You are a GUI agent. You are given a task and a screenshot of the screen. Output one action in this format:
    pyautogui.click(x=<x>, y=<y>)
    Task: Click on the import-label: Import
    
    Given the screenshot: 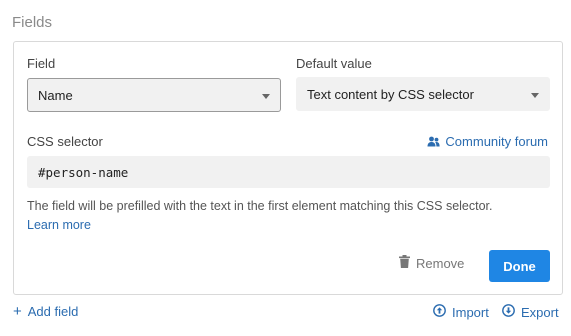 What is the action you would take?
    pyautogui.click(x=470, y=312)
    